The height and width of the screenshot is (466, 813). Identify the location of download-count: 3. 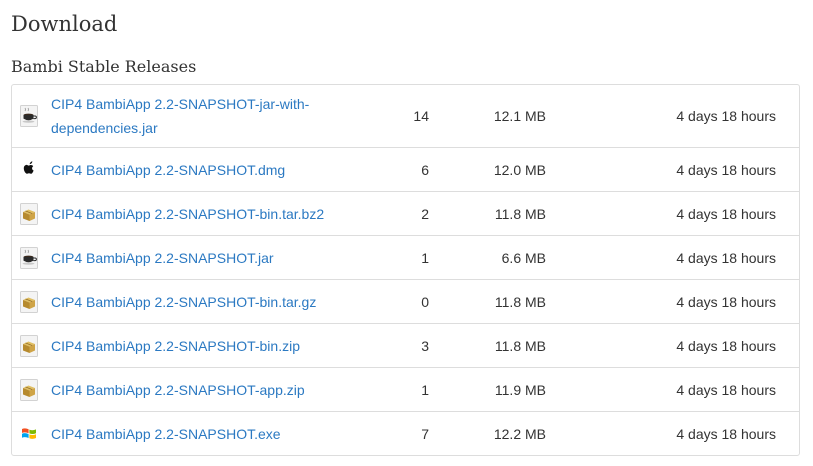
(425, 345).